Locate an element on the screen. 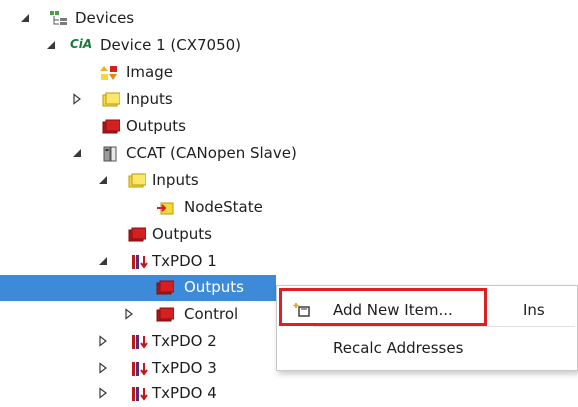 The height and width of the screenshot is (407, 578). tree-node-device-1: CiA Device 1 (CX7050) is located at coordinates (289, 46).